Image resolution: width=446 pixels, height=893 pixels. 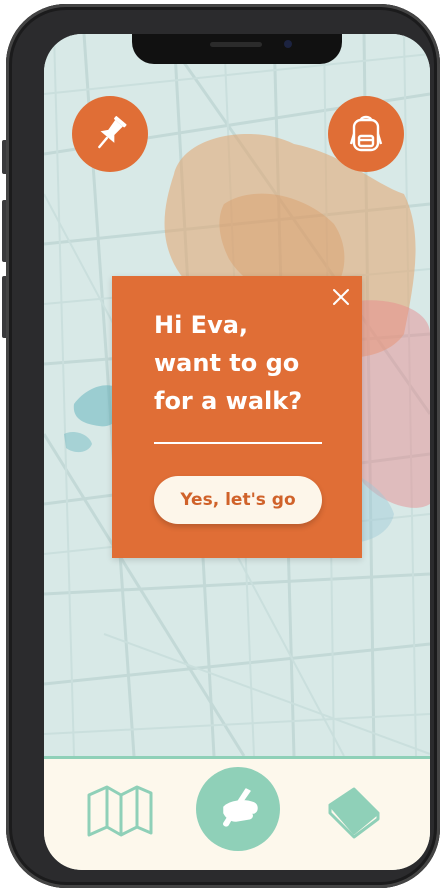 I want to click on popup-greeting: Hi Eva, want to go for a walk?, so click(x=249, y=363).